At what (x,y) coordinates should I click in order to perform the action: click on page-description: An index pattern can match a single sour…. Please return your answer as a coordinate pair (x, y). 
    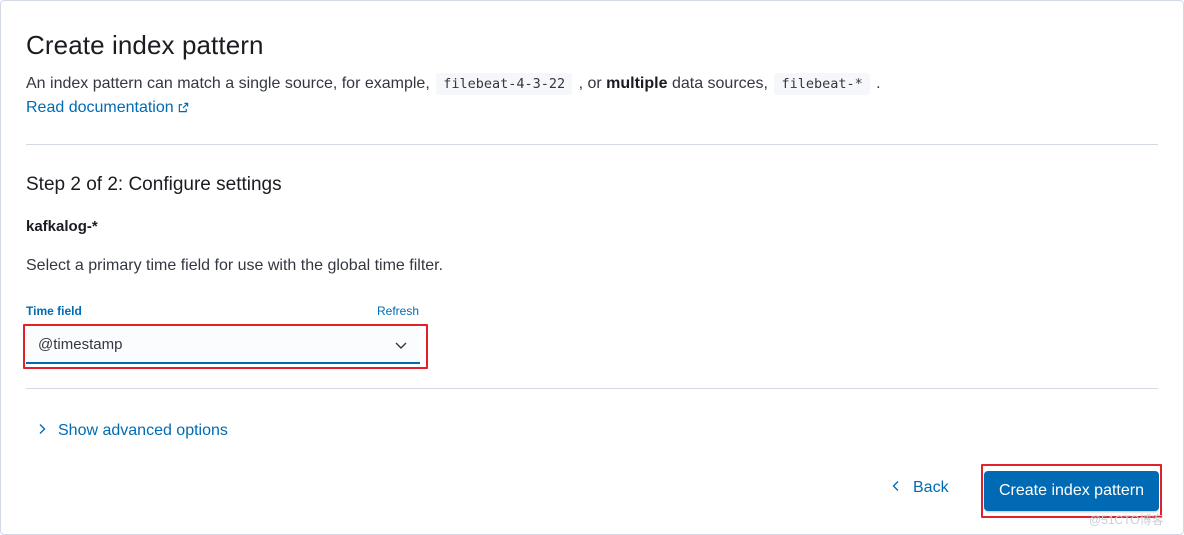
    Looking at the image, I should click on (453, 84).